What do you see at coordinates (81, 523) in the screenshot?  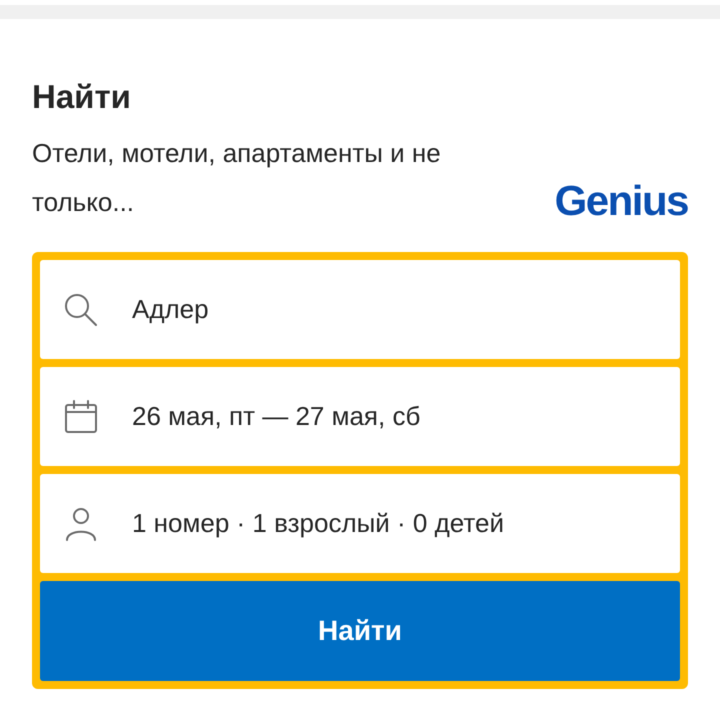 I see `person-icon` at bounding box center [81, 523].